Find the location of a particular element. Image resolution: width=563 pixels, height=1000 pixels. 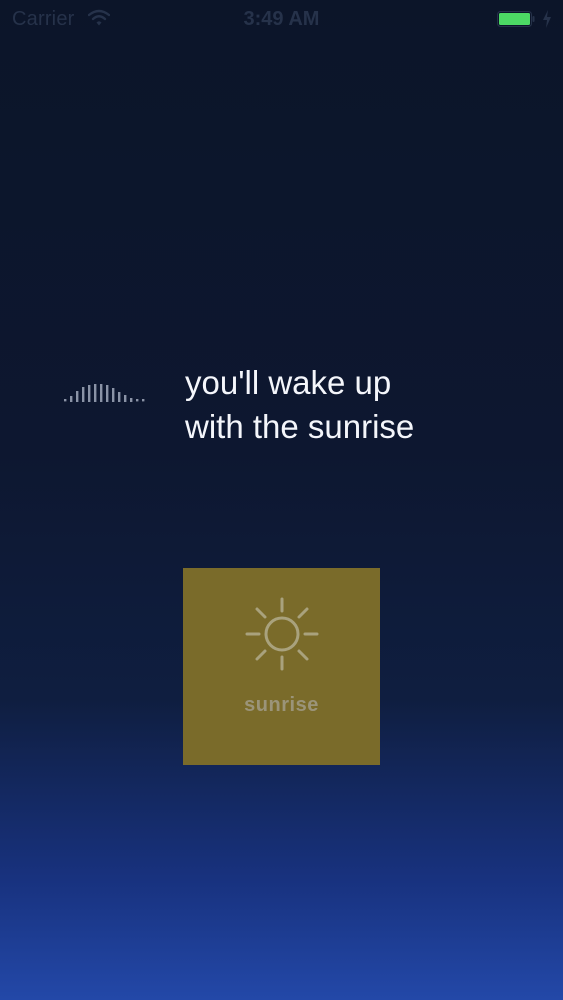

charging-bolt-icon is located at coordinates (547, 19).